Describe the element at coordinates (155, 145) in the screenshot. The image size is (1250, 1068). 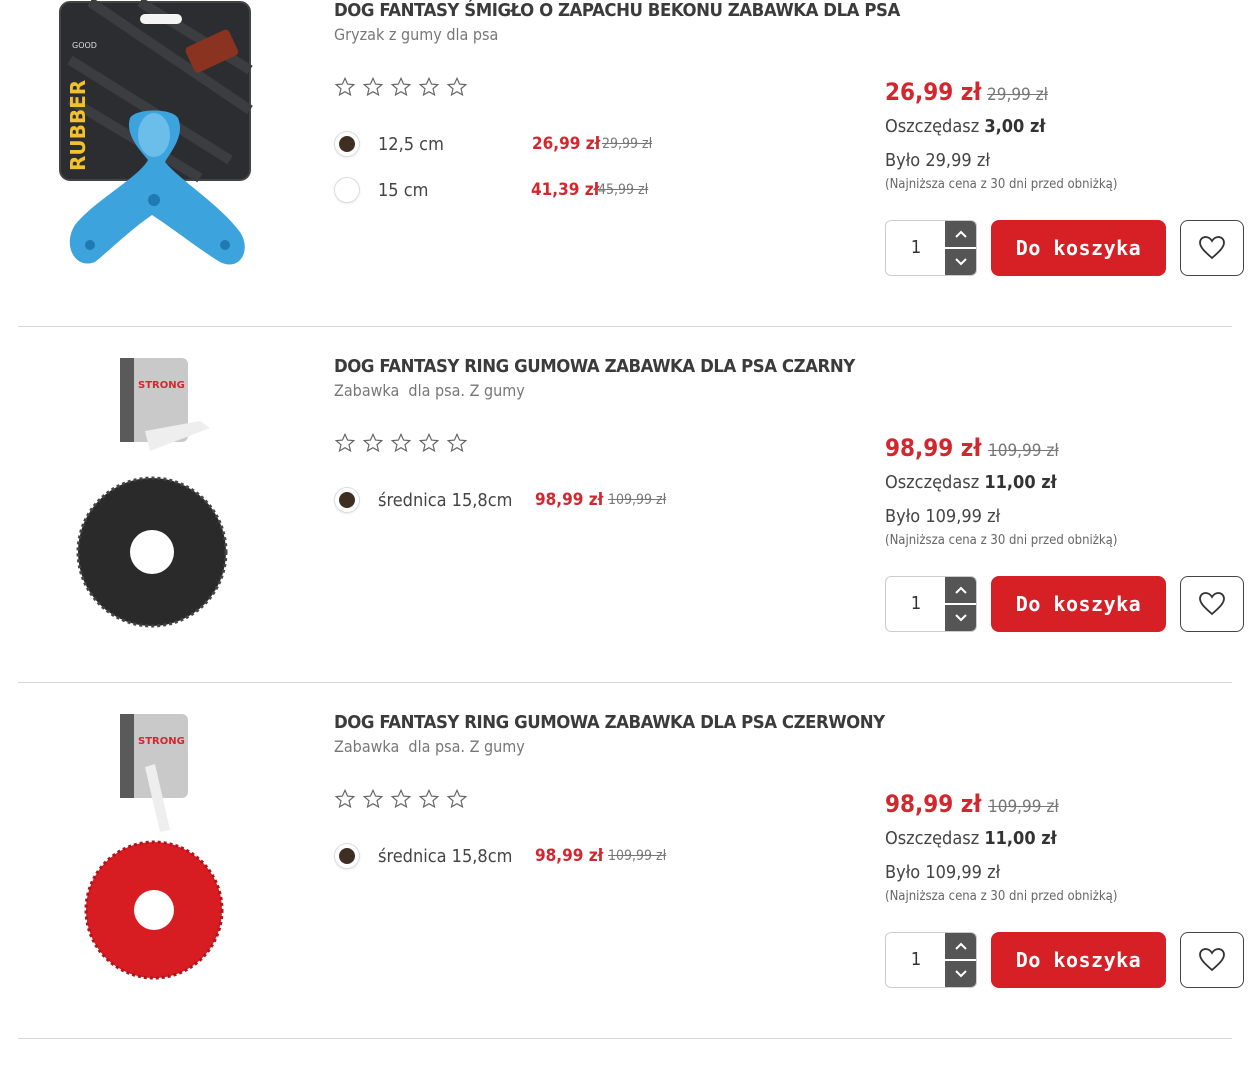
I see `product-image: GOOD RUBBER` at that location.